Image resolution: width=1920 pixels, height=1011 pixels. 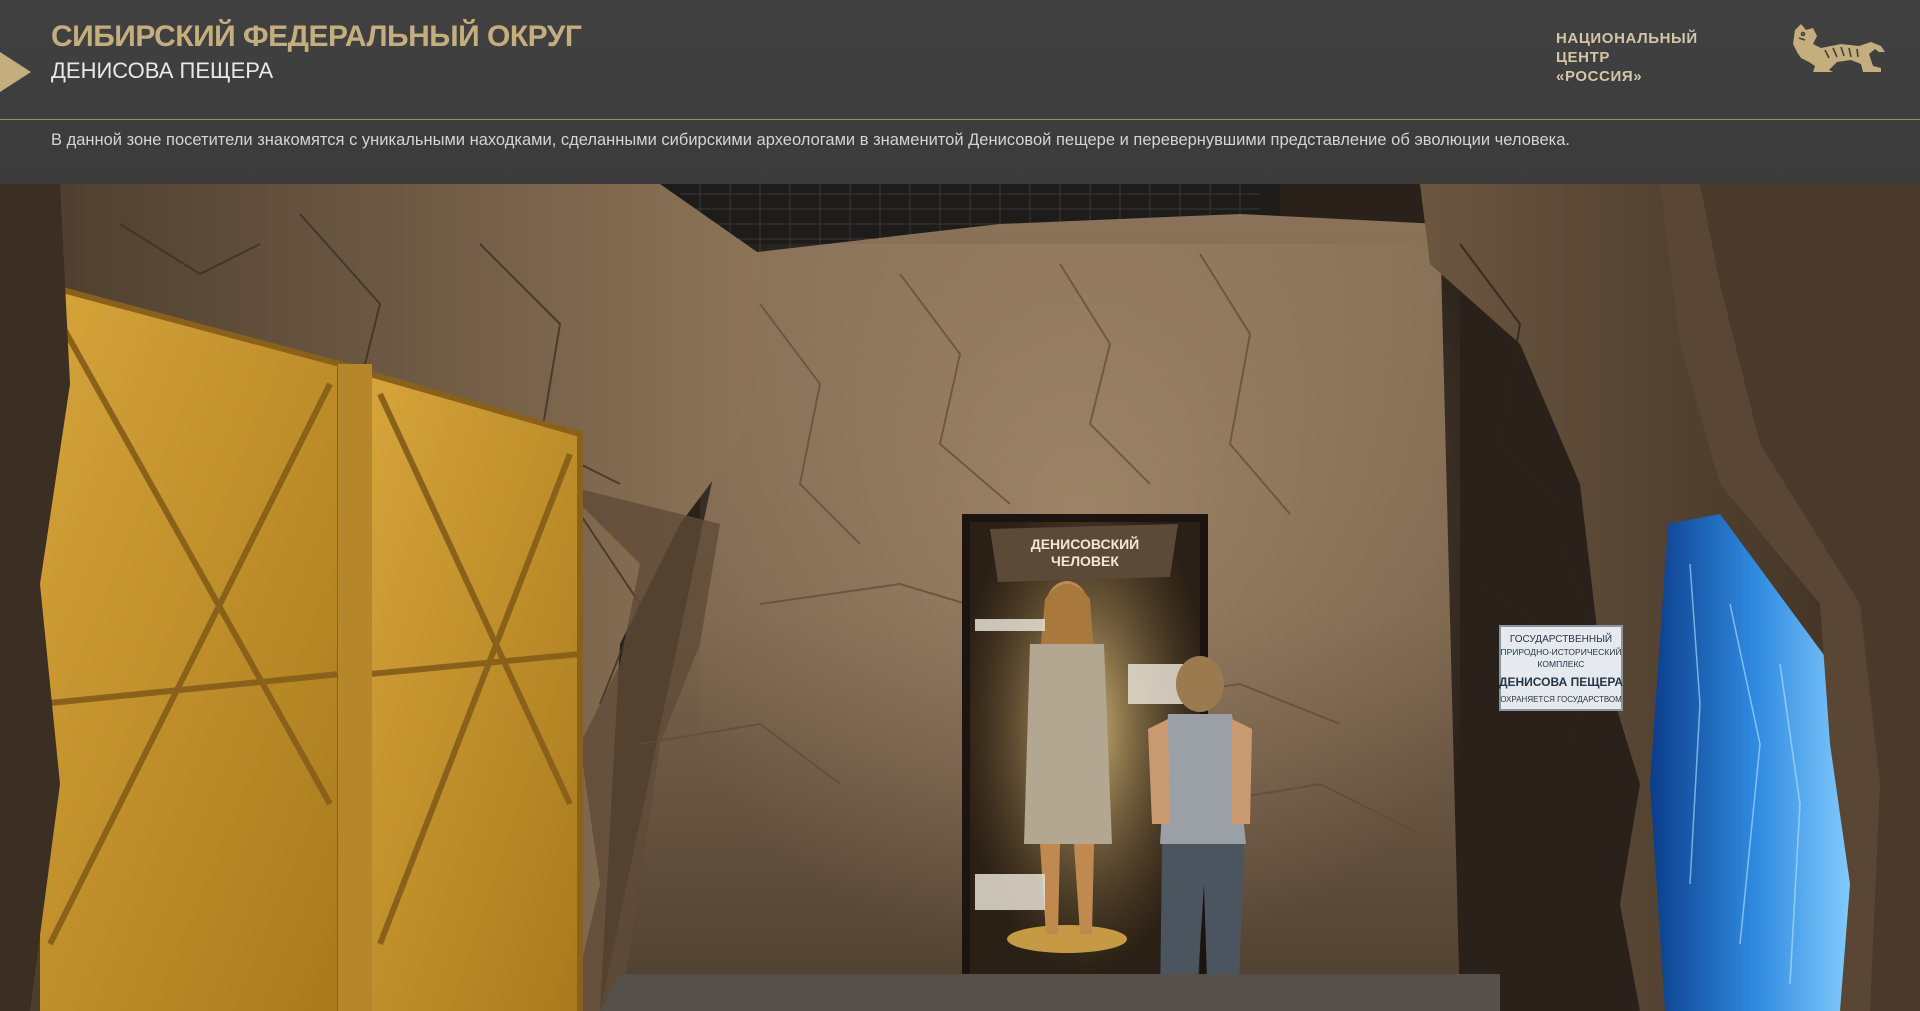 I want to click on organization-name: НАЦИОНАЛЬНЫЙ ЦЕНТР «РОССИЯ», so click(x=1646, y=57).